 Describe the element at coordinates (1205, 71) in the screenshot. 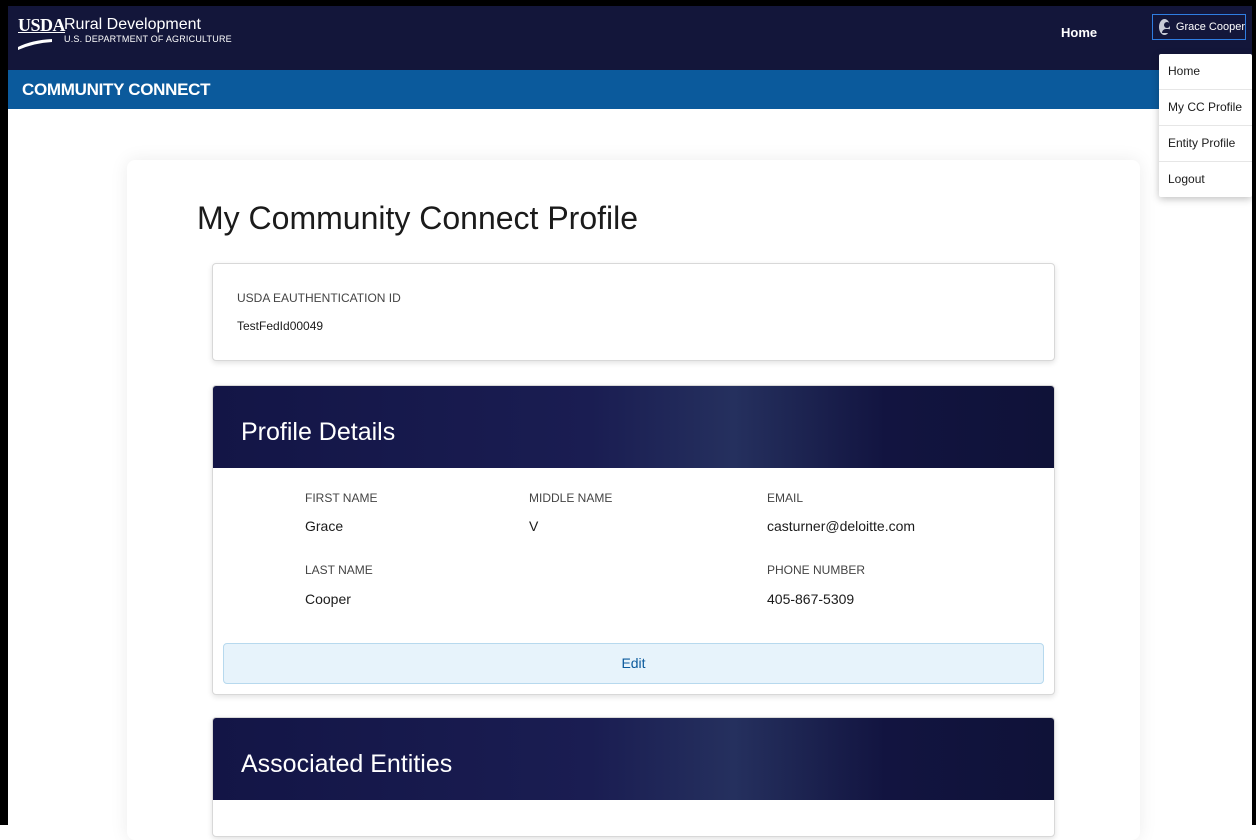

I see `menu-item-home: Home` at that location.